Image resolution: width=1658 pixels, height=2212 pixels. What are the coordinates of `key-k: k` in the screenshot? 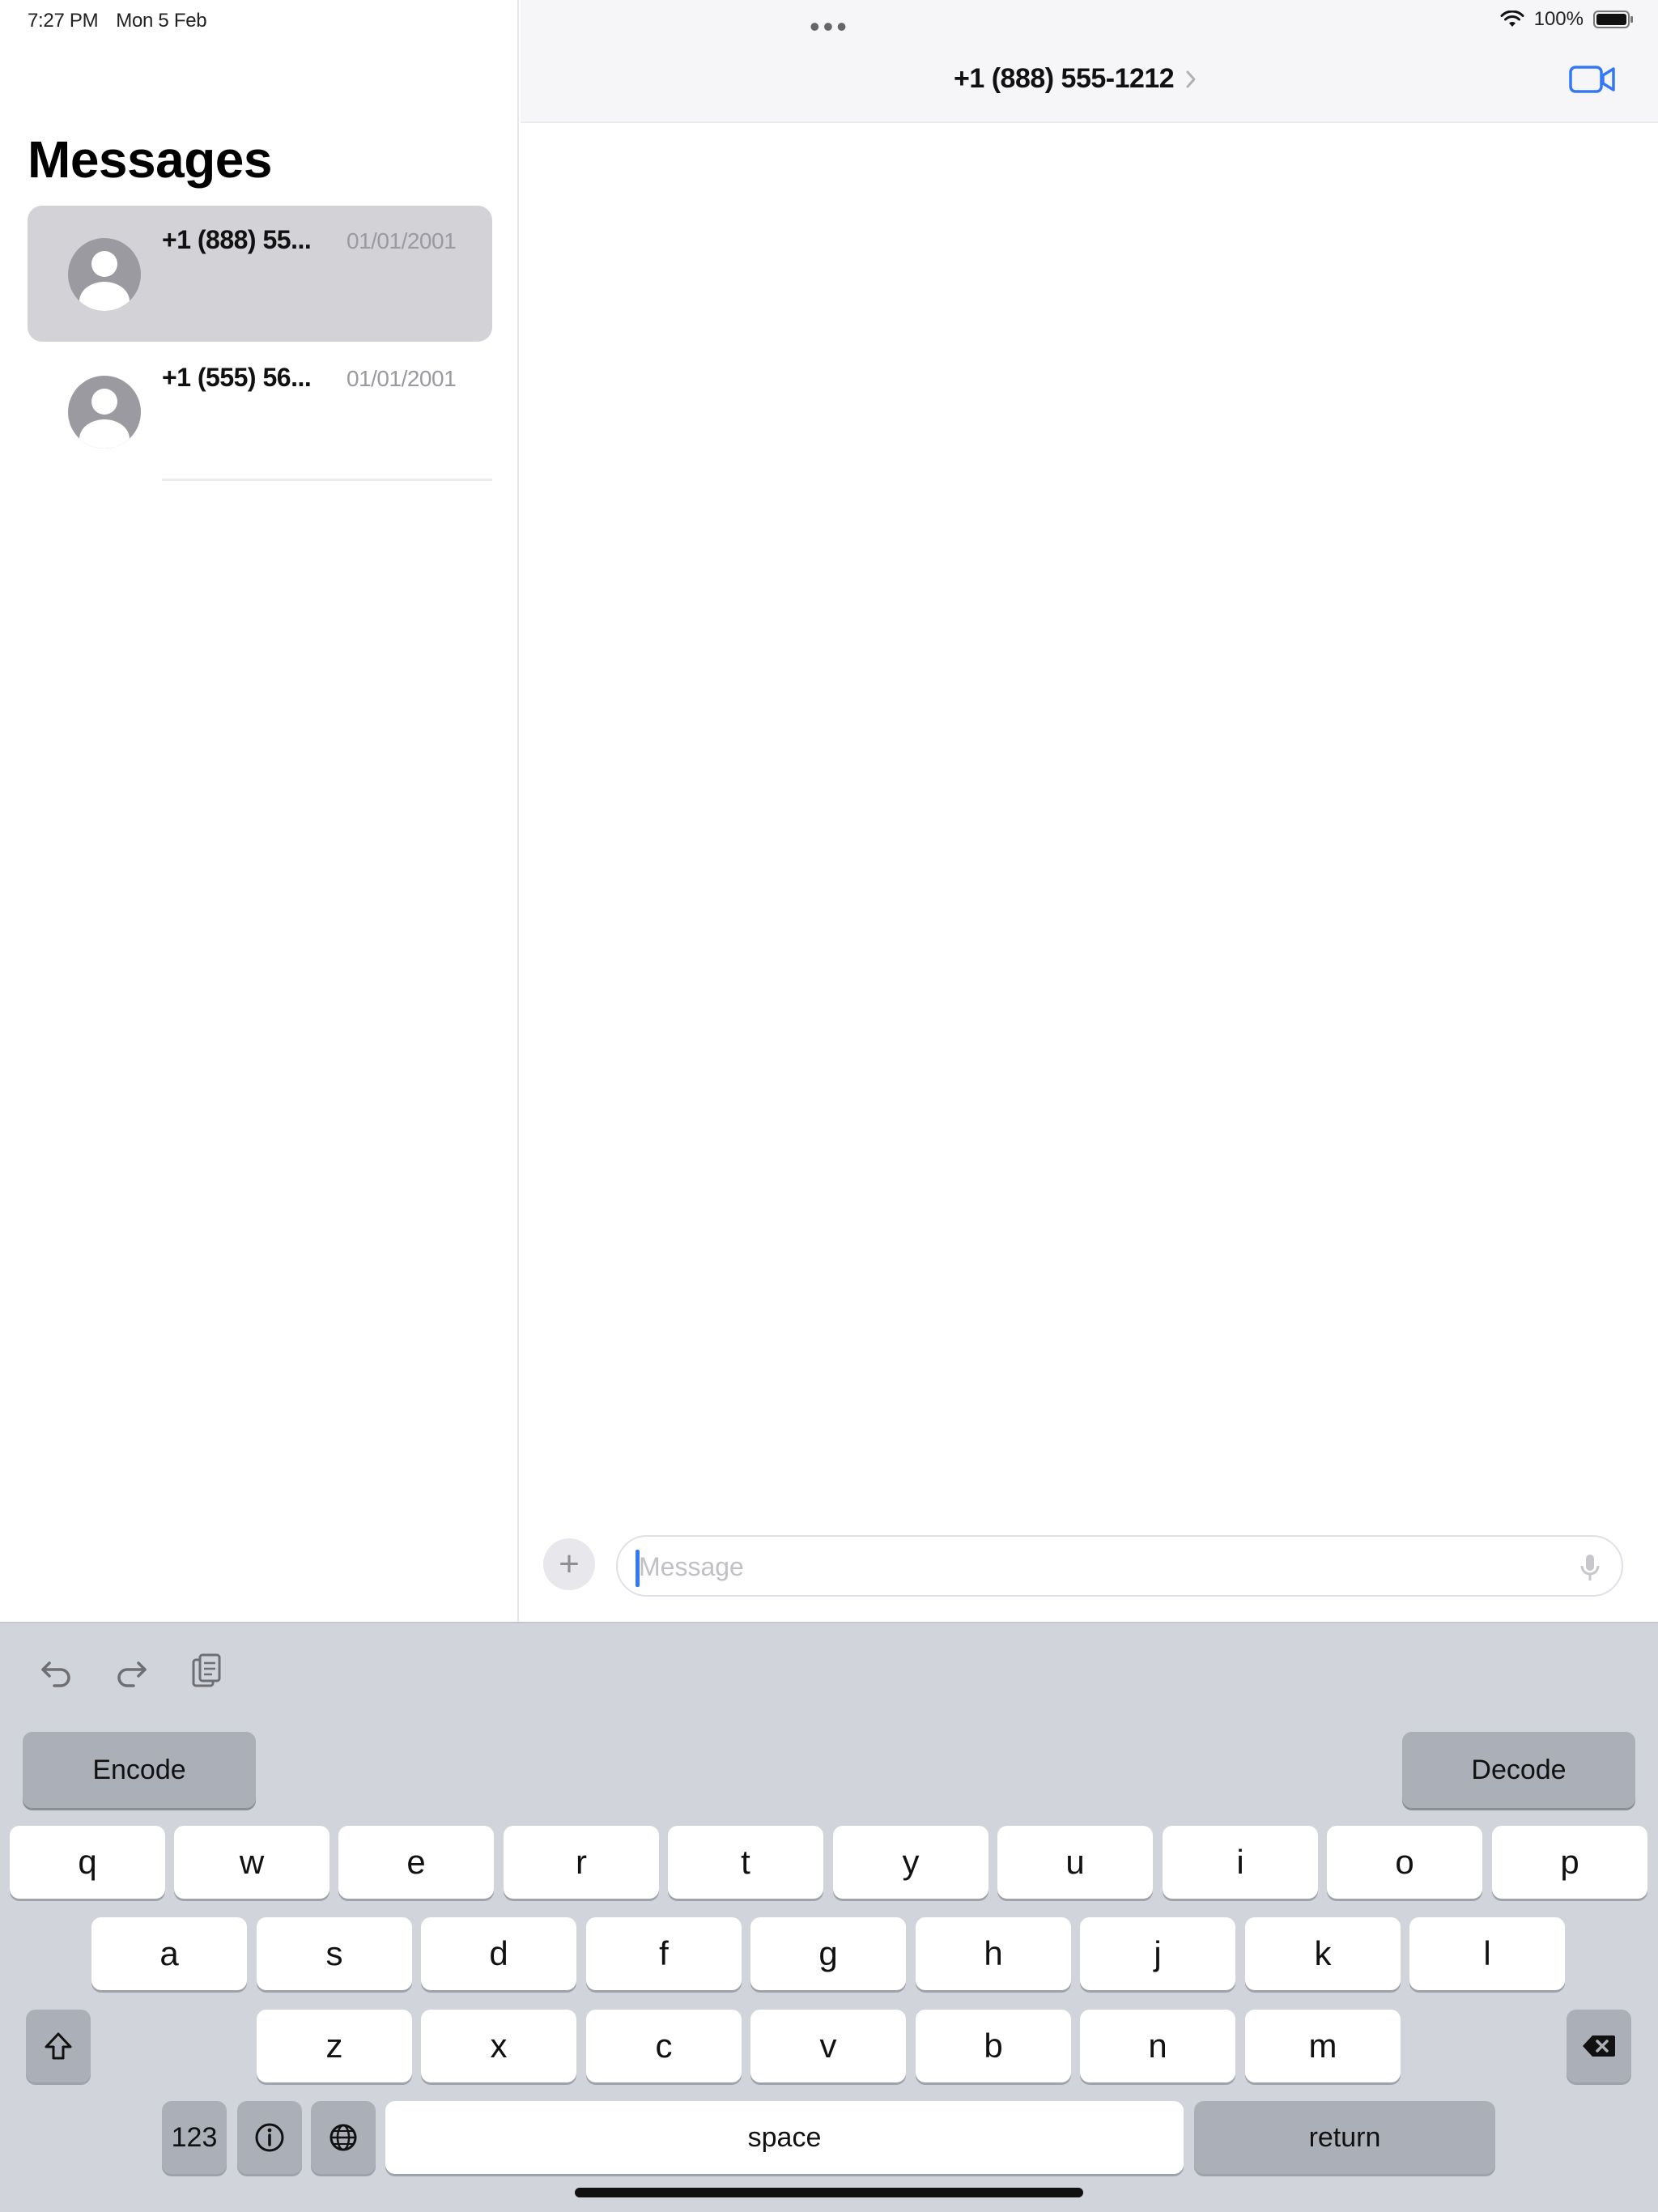 It's located at (1323, 1954).